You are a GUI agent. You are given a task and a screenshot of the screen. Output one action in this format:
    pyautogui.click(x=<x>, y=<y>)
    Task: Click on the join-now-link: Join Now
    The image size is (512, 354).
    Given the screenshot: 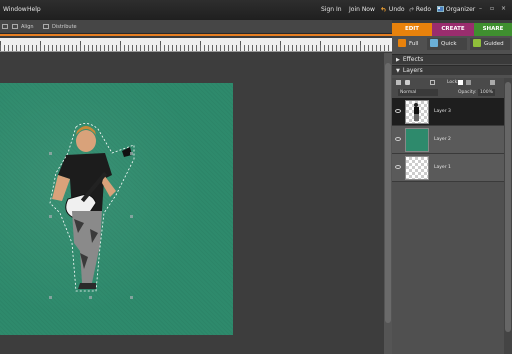 What is the action you would take?
    pyautogui.click(x=362, y=9)
    